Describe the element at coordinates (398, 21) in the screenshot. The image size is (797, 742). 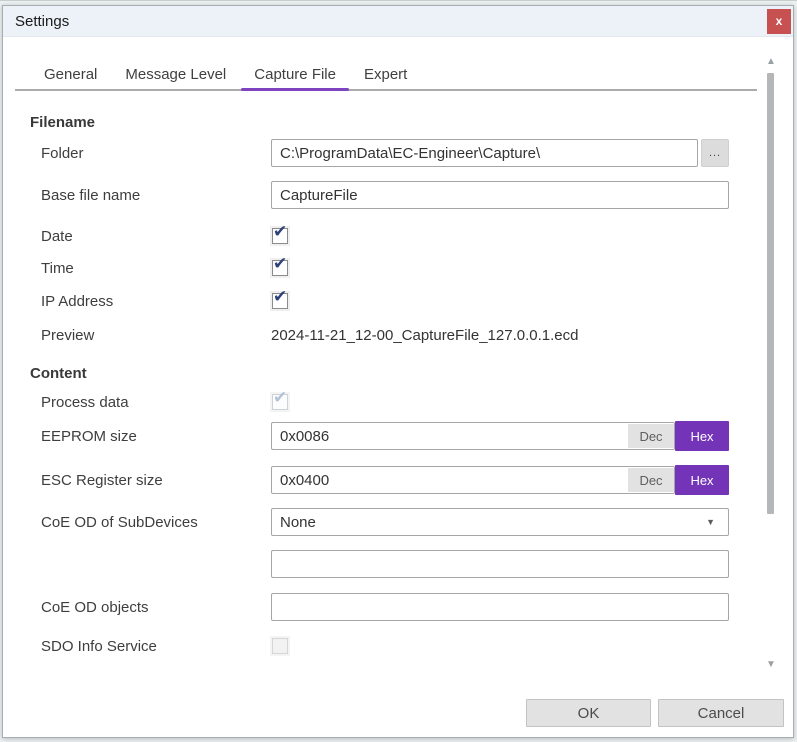
I see `dialog-titlebar: Settings x` at that location.